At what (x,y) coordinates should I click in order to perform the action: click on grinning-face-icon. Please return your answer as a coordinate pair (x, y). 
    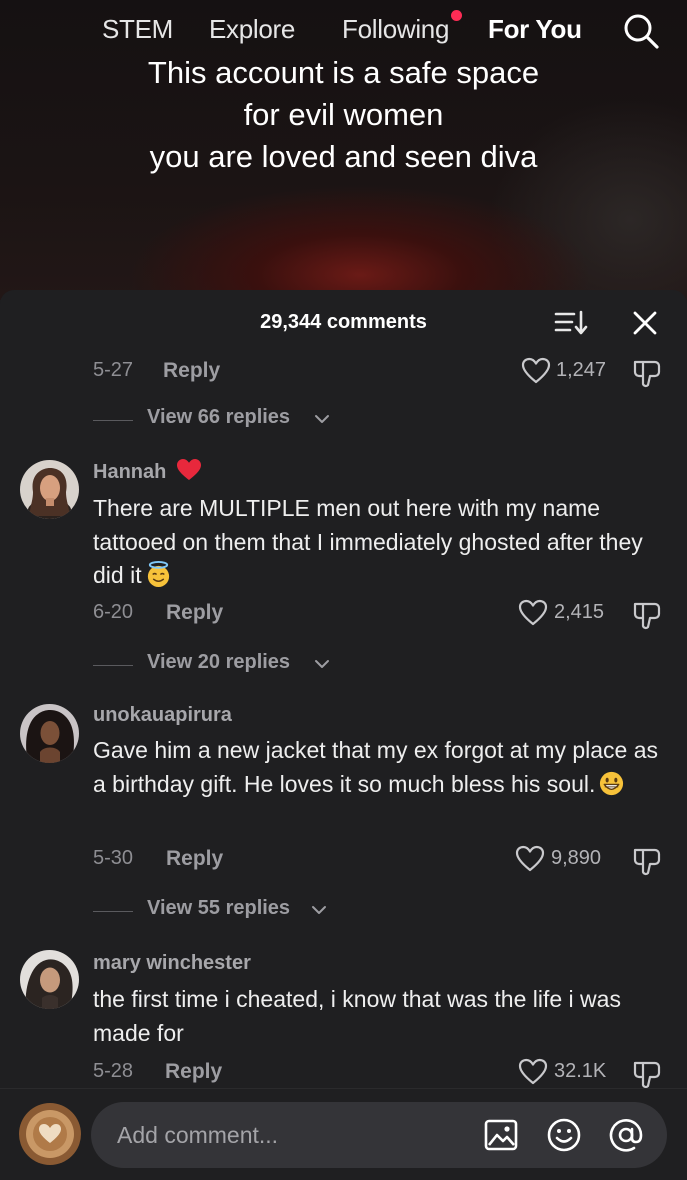
    Looking at the image, I should click on (612, 783).